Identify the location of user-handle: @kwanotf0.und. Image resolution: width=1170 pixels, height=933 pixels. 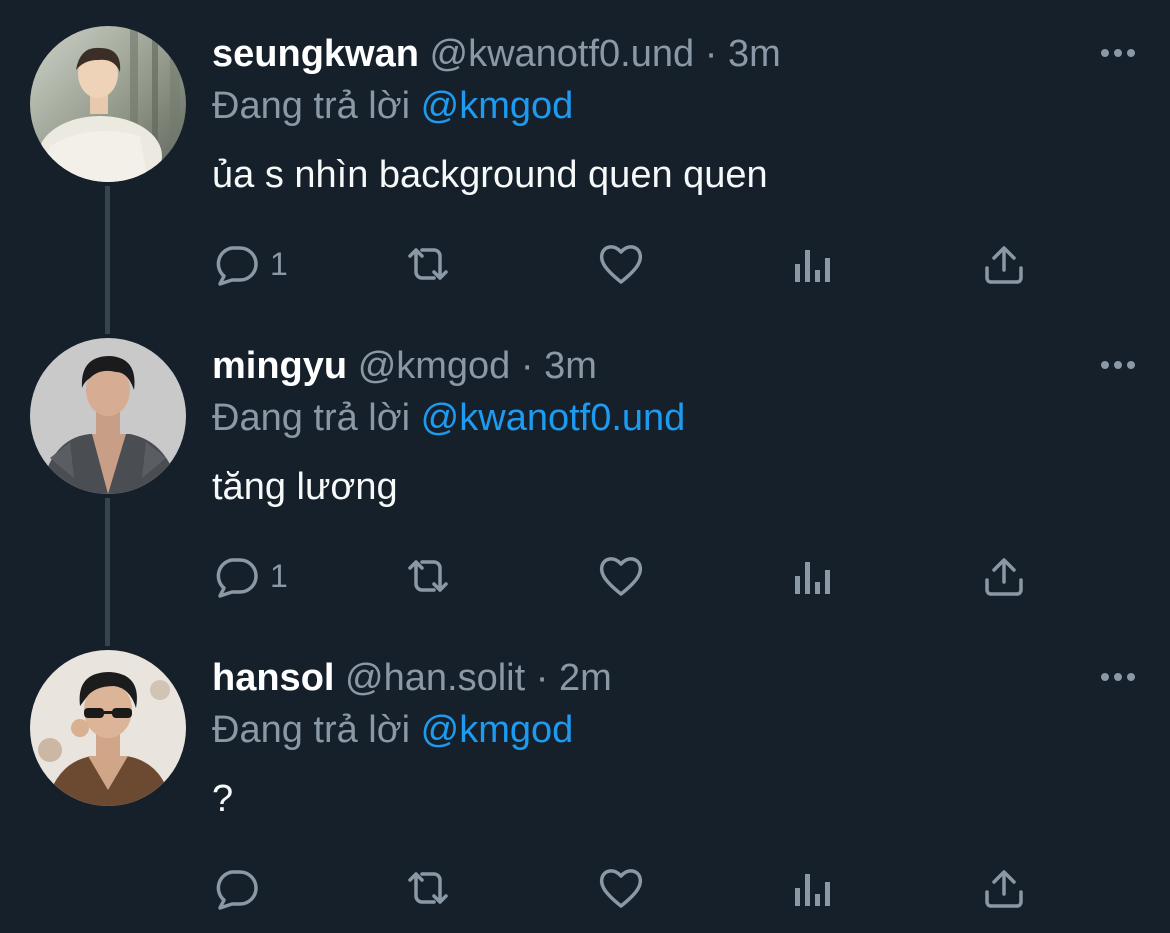
(562, 54).